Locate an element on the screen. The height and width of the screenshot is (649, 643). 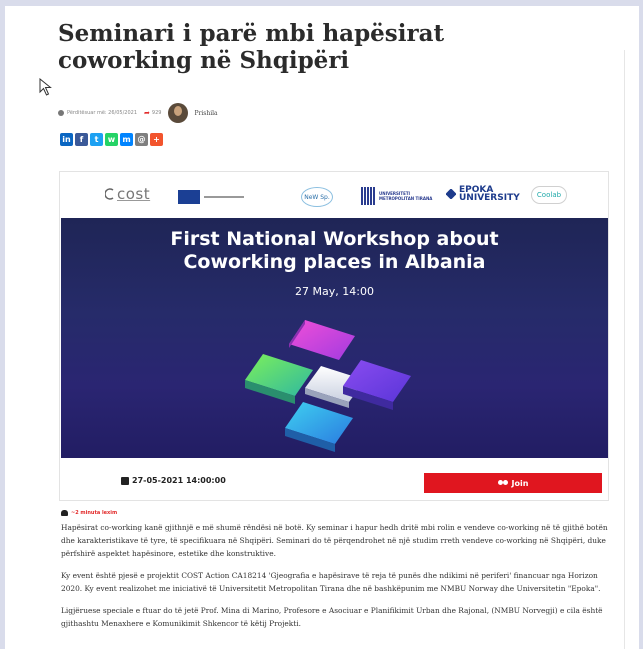
messenger-icon: m is located at coordinates (126, 139).